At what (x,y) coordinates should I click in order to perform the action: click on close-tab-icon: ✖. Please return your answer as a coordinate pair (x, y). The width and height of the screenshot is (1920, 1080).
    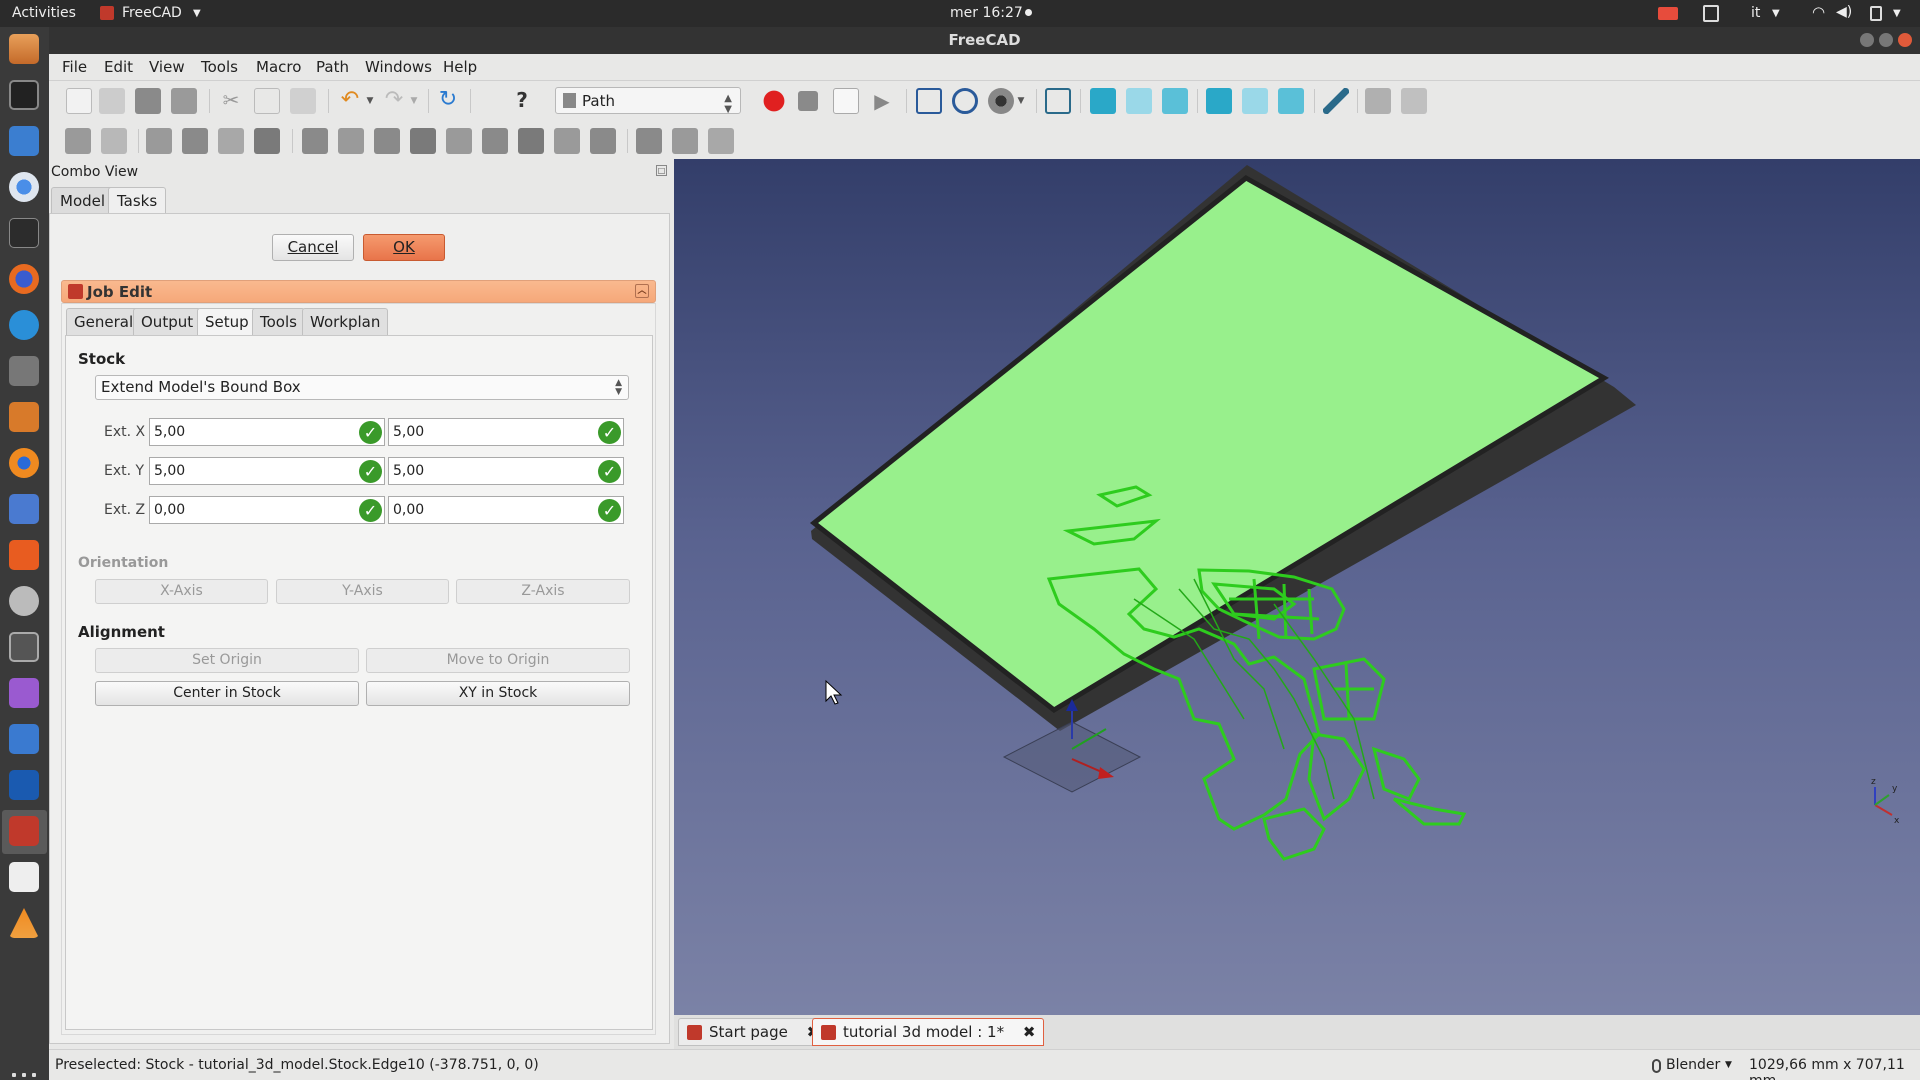
    Looking at the image, I should click on (1029, 1032).